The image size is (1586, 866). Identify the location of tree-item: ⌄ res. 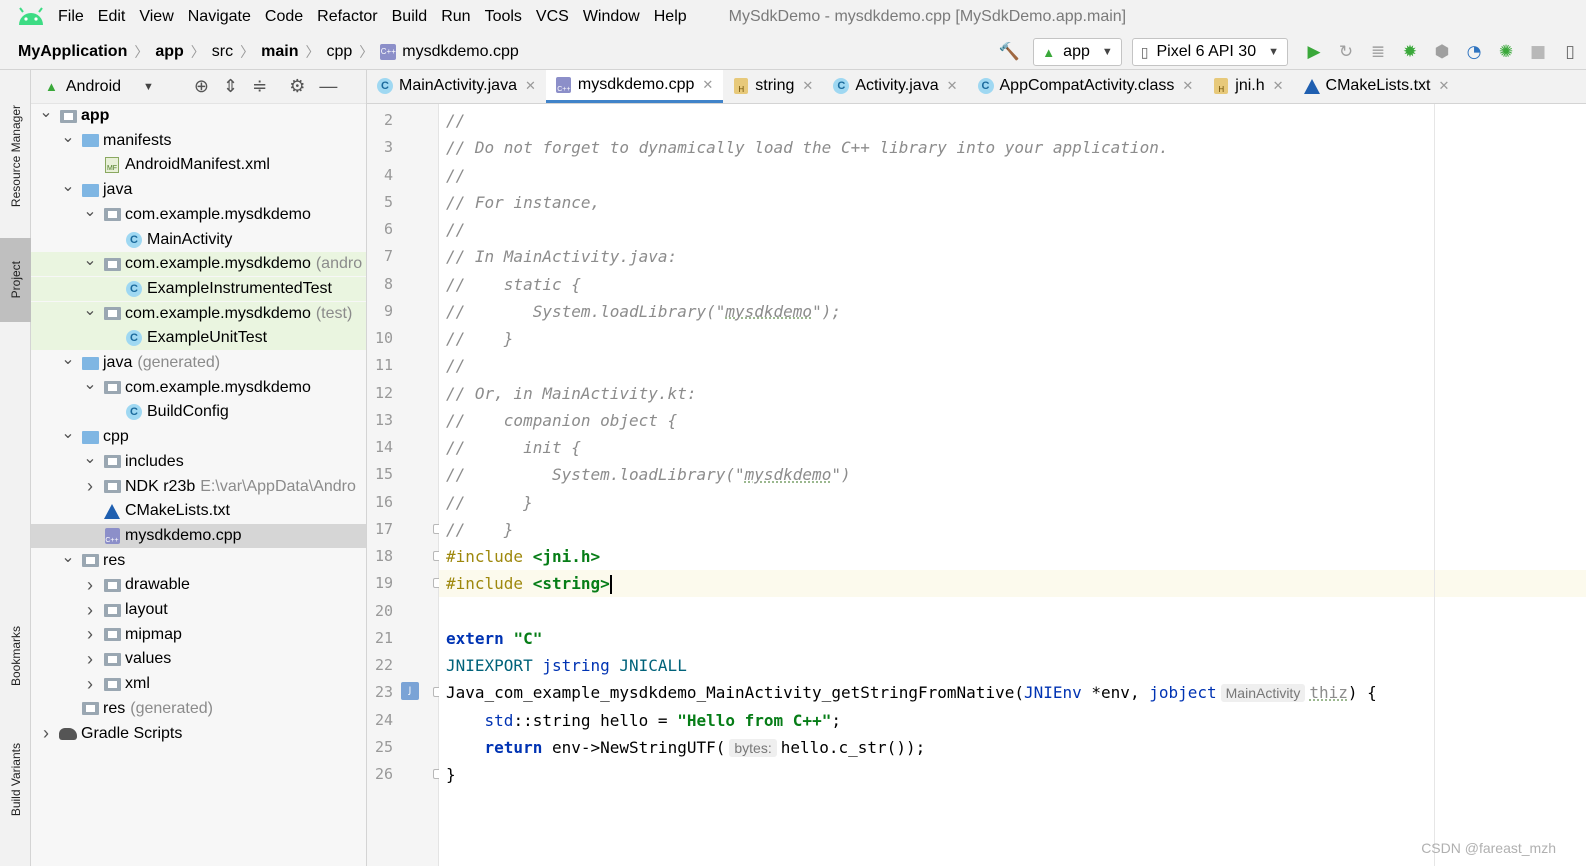
(198, 560).